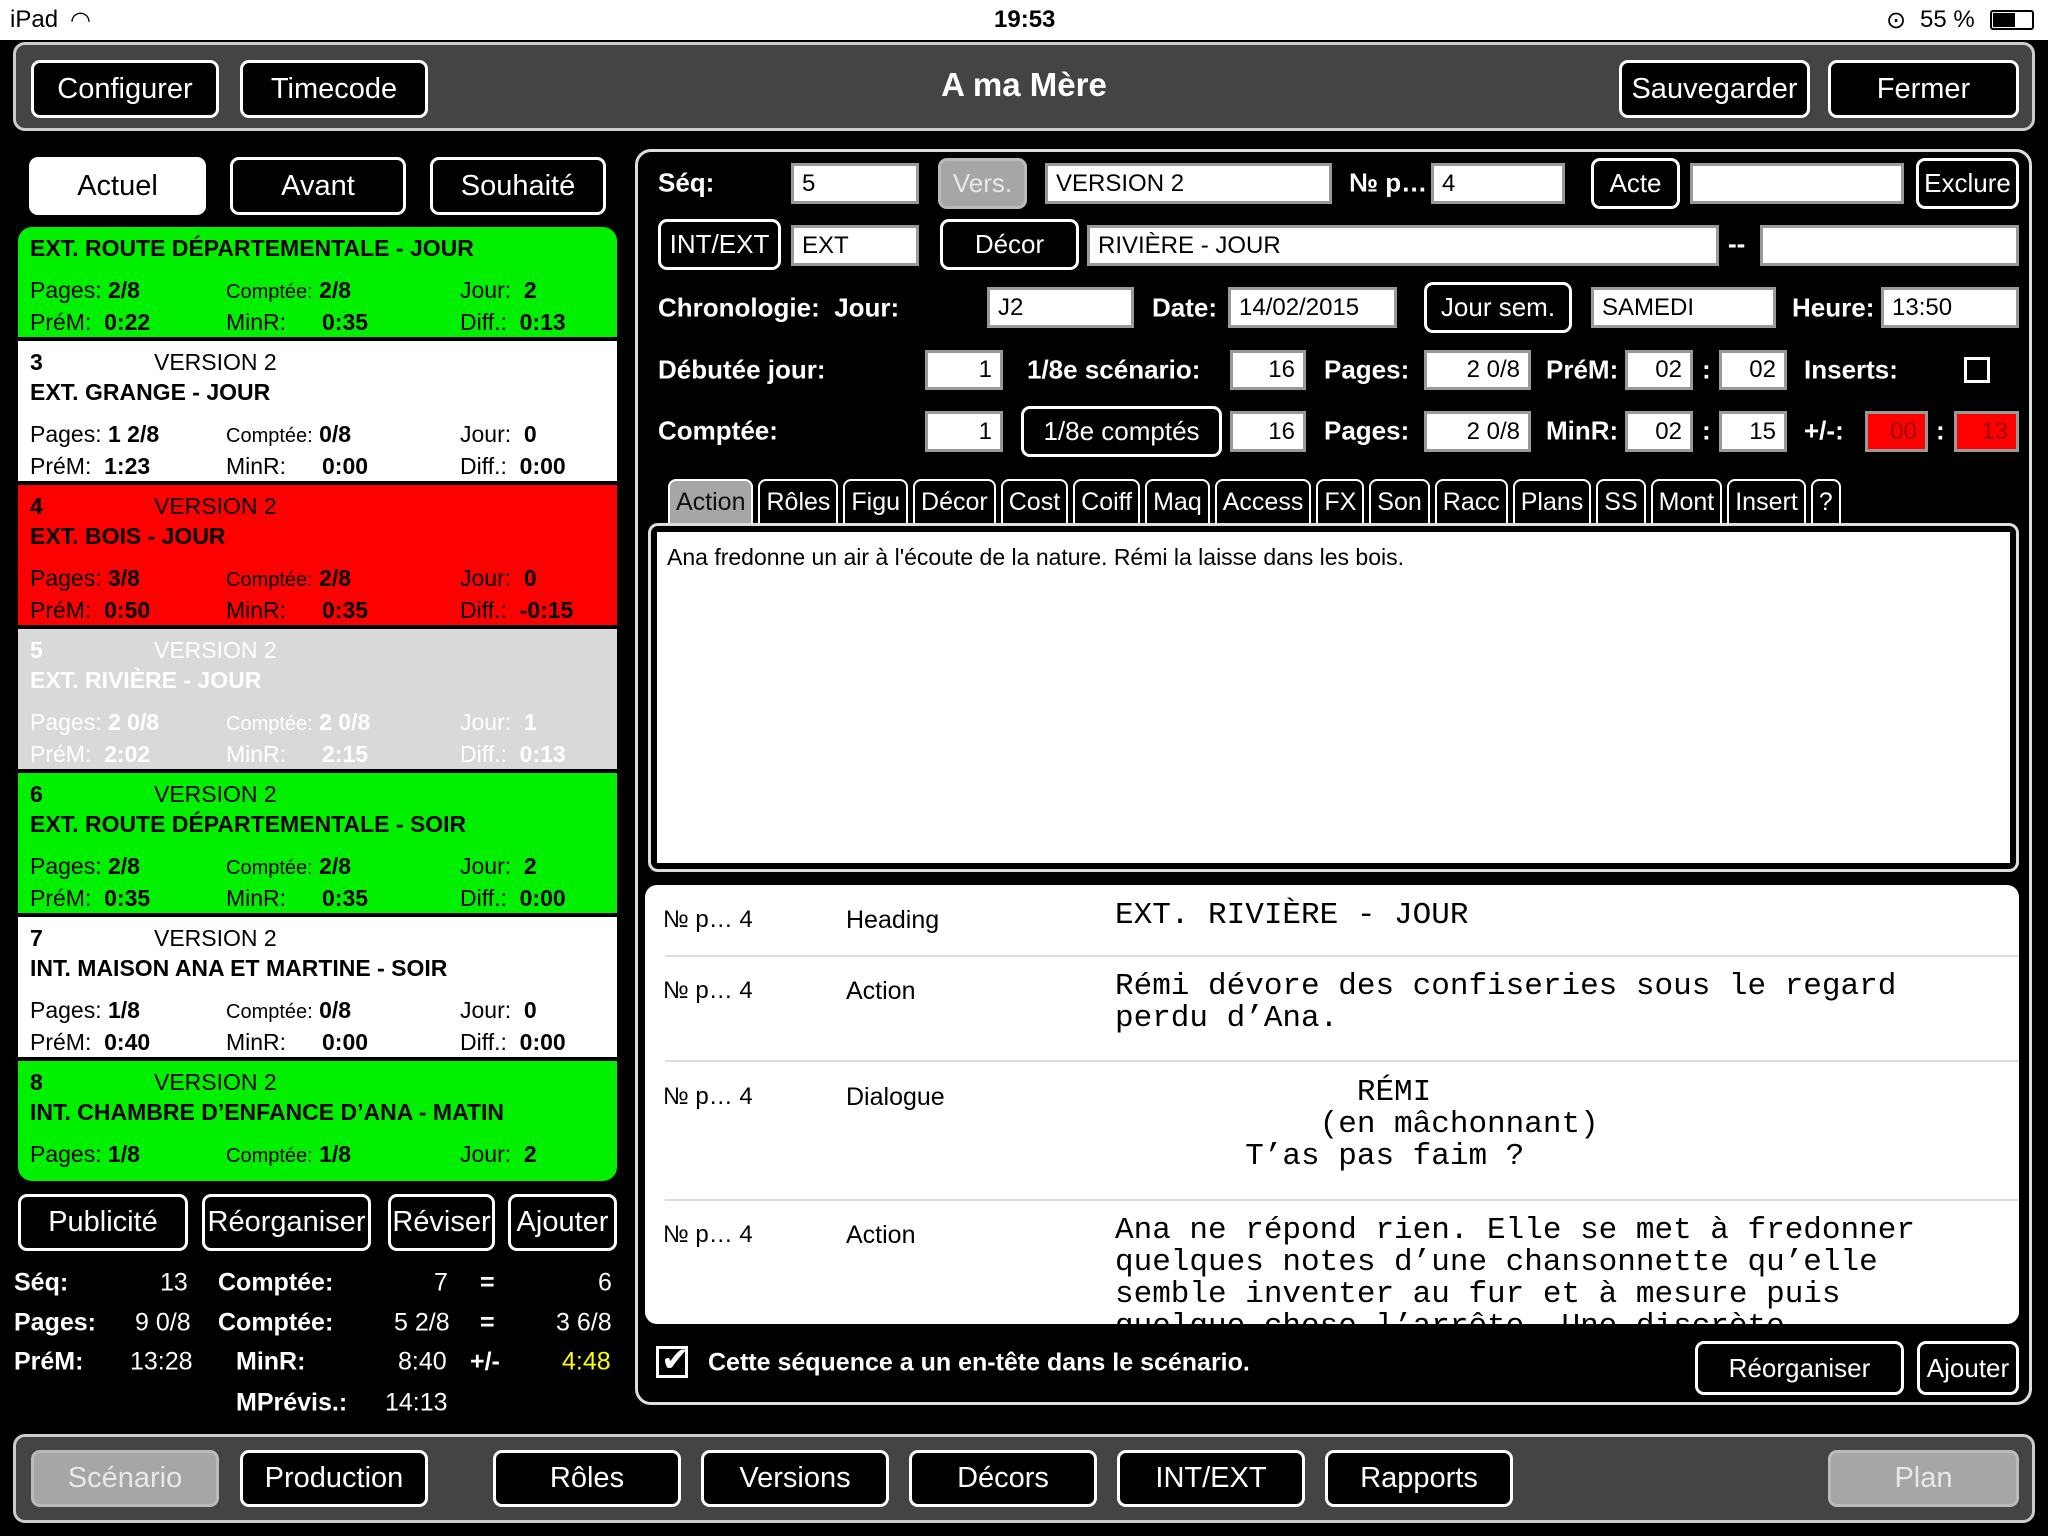 Image resolution: width=2048 pixels, height=1536 pixels. I want to click on reviser-button: Réviser, so click(441, 1222).